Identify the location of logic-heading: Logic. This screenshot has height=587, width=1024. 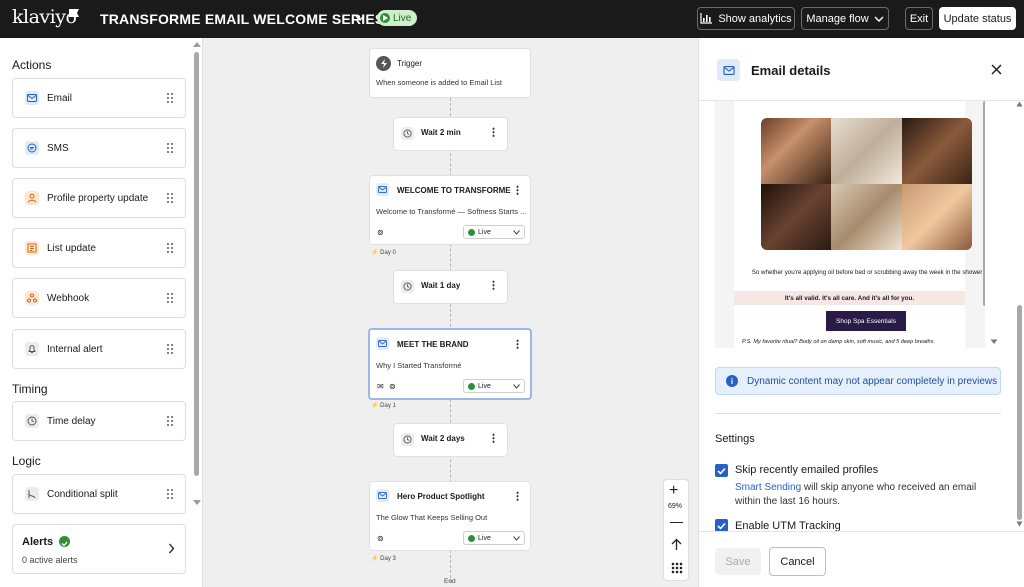
(26, 461).